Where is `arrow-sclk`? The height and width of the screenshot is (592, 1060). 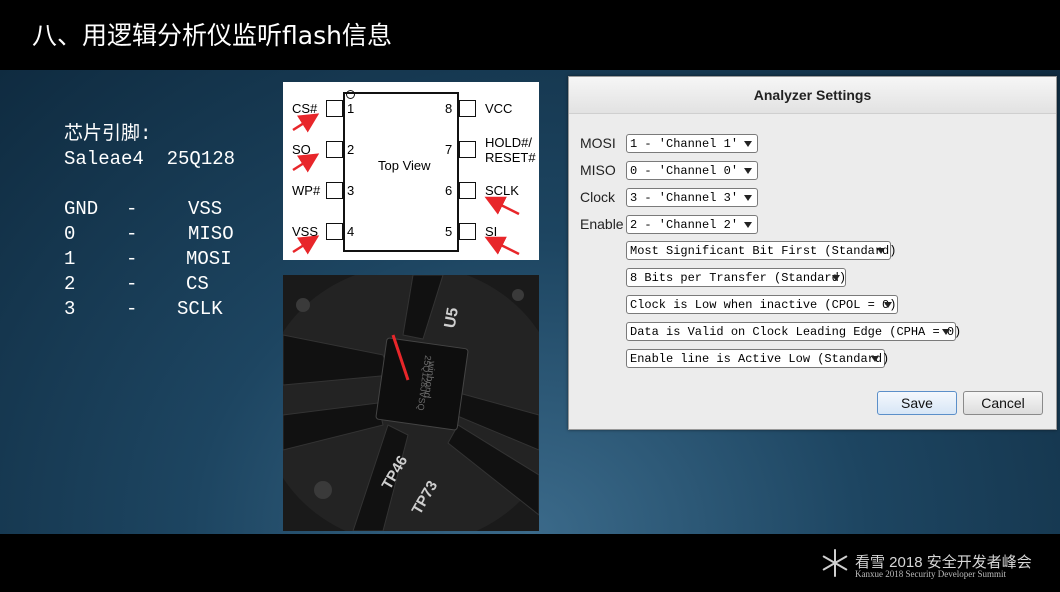 arrow-sclk is located at coordinates (502, 206).